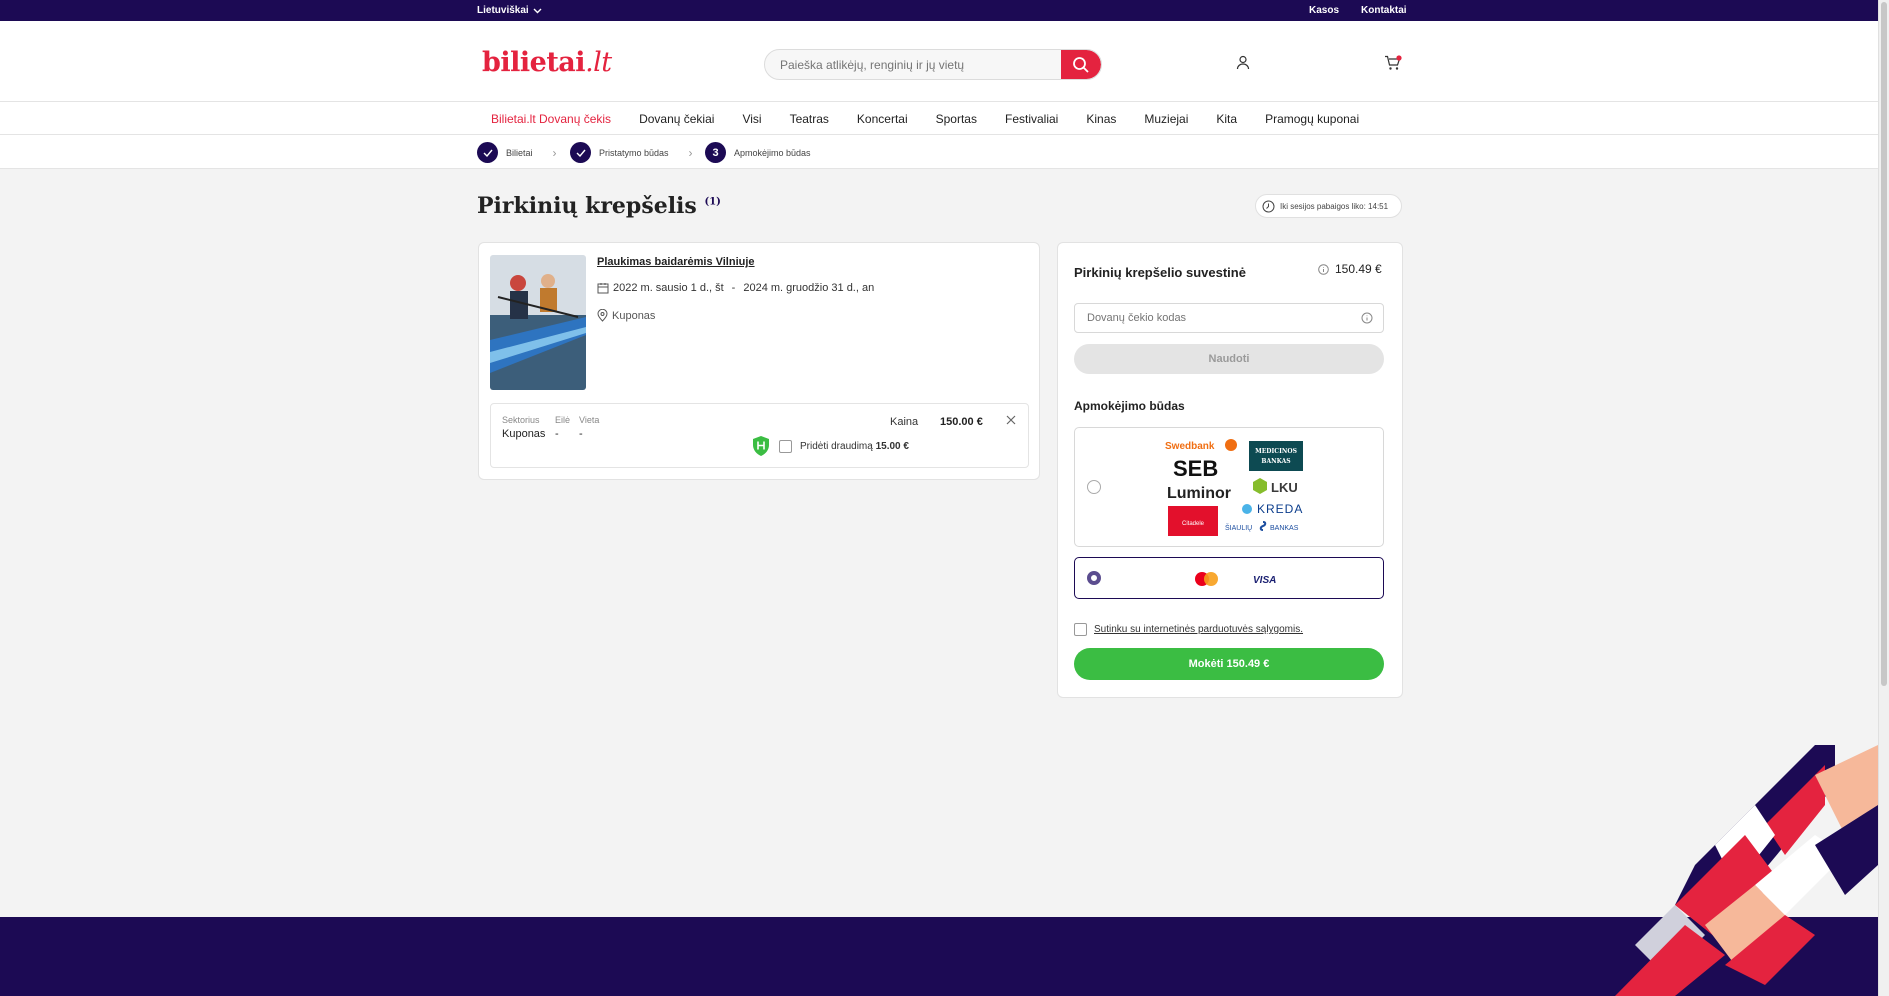 The height and width of the screenshot is (996, 1889). What do you see at coordinates (809, 119) in the screenshot?
I see `nav-item-theatre: Teatras` at bounding box center [809, 119].